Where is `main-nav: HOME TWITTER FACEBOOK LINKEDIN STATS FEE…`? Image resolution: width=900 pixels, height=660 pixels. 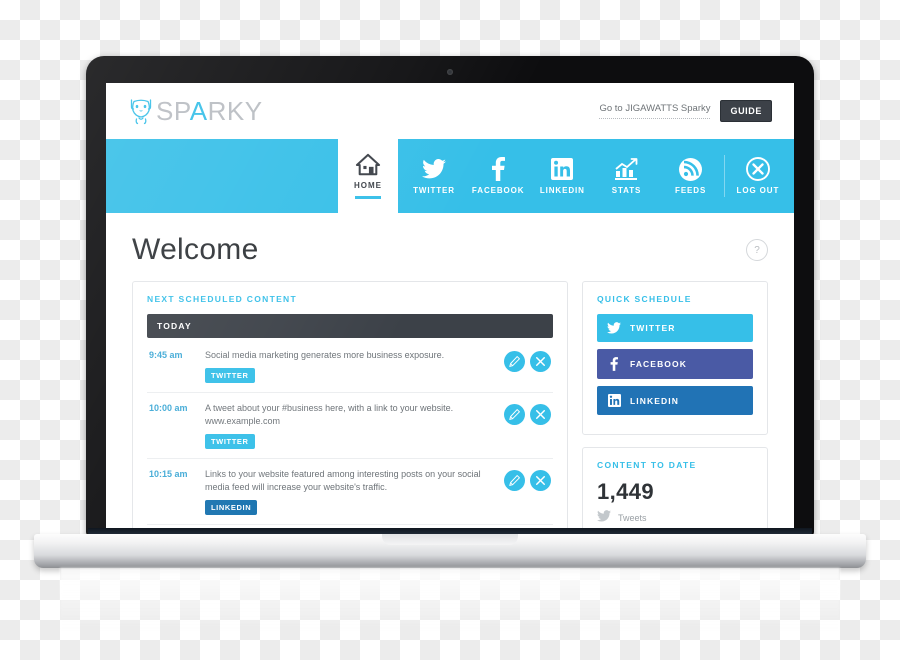
main-nav: HOME TWITTER FACEBOOK LINKEDIN STATS FEE… is located at coordinates (450, 176).